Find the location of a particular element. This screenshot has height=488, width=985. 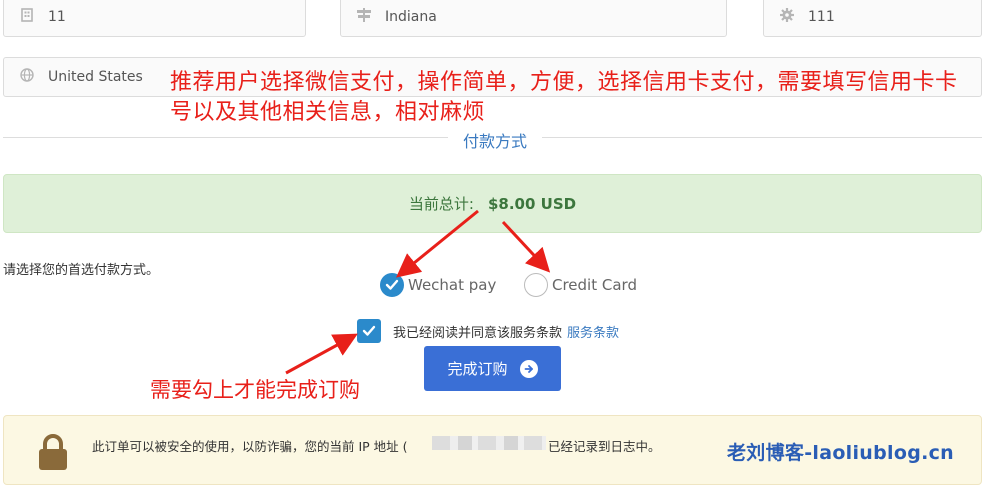

notice-text-end: 已经记录到日志中。 is located at coordinates (604, 446).